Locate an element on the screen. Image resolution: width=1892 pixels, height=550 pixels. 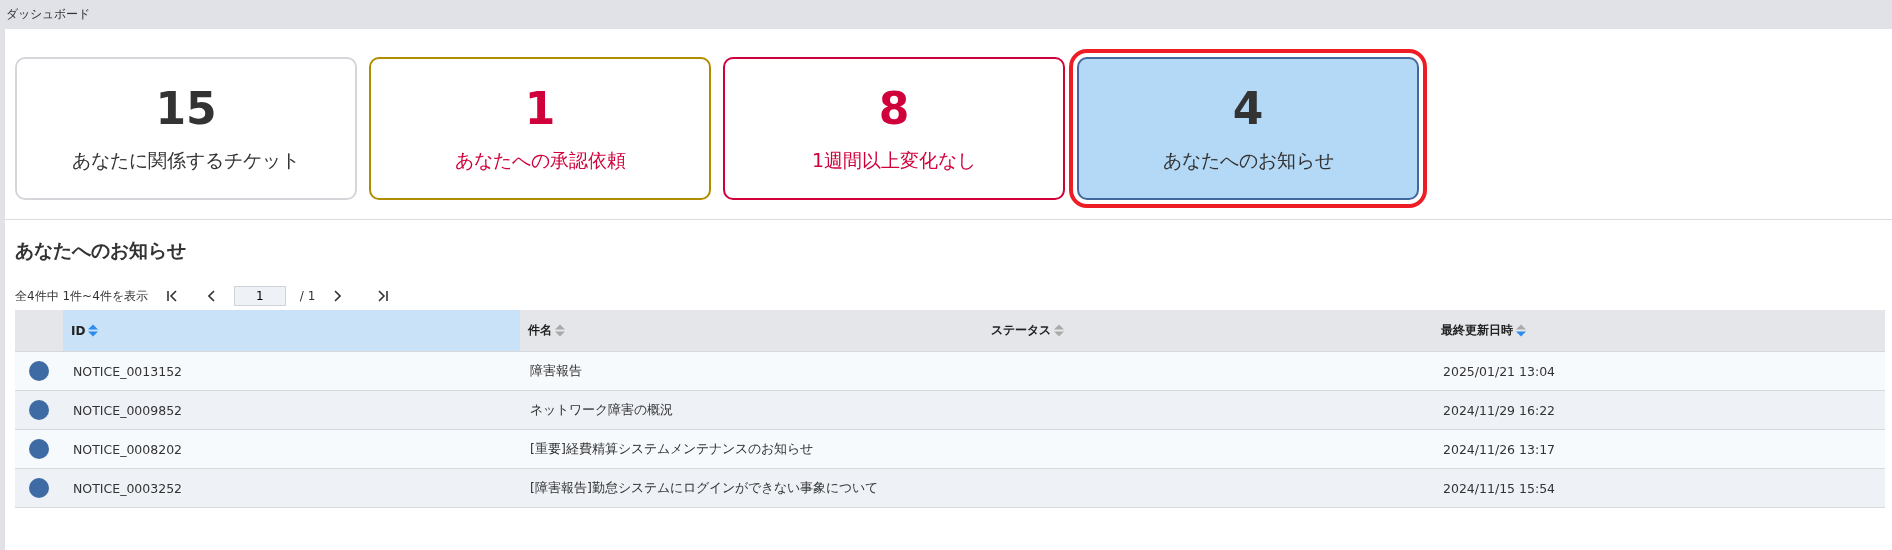
table-cell: 2024/11/15 15:54 is located at coordinates (1659, 488).